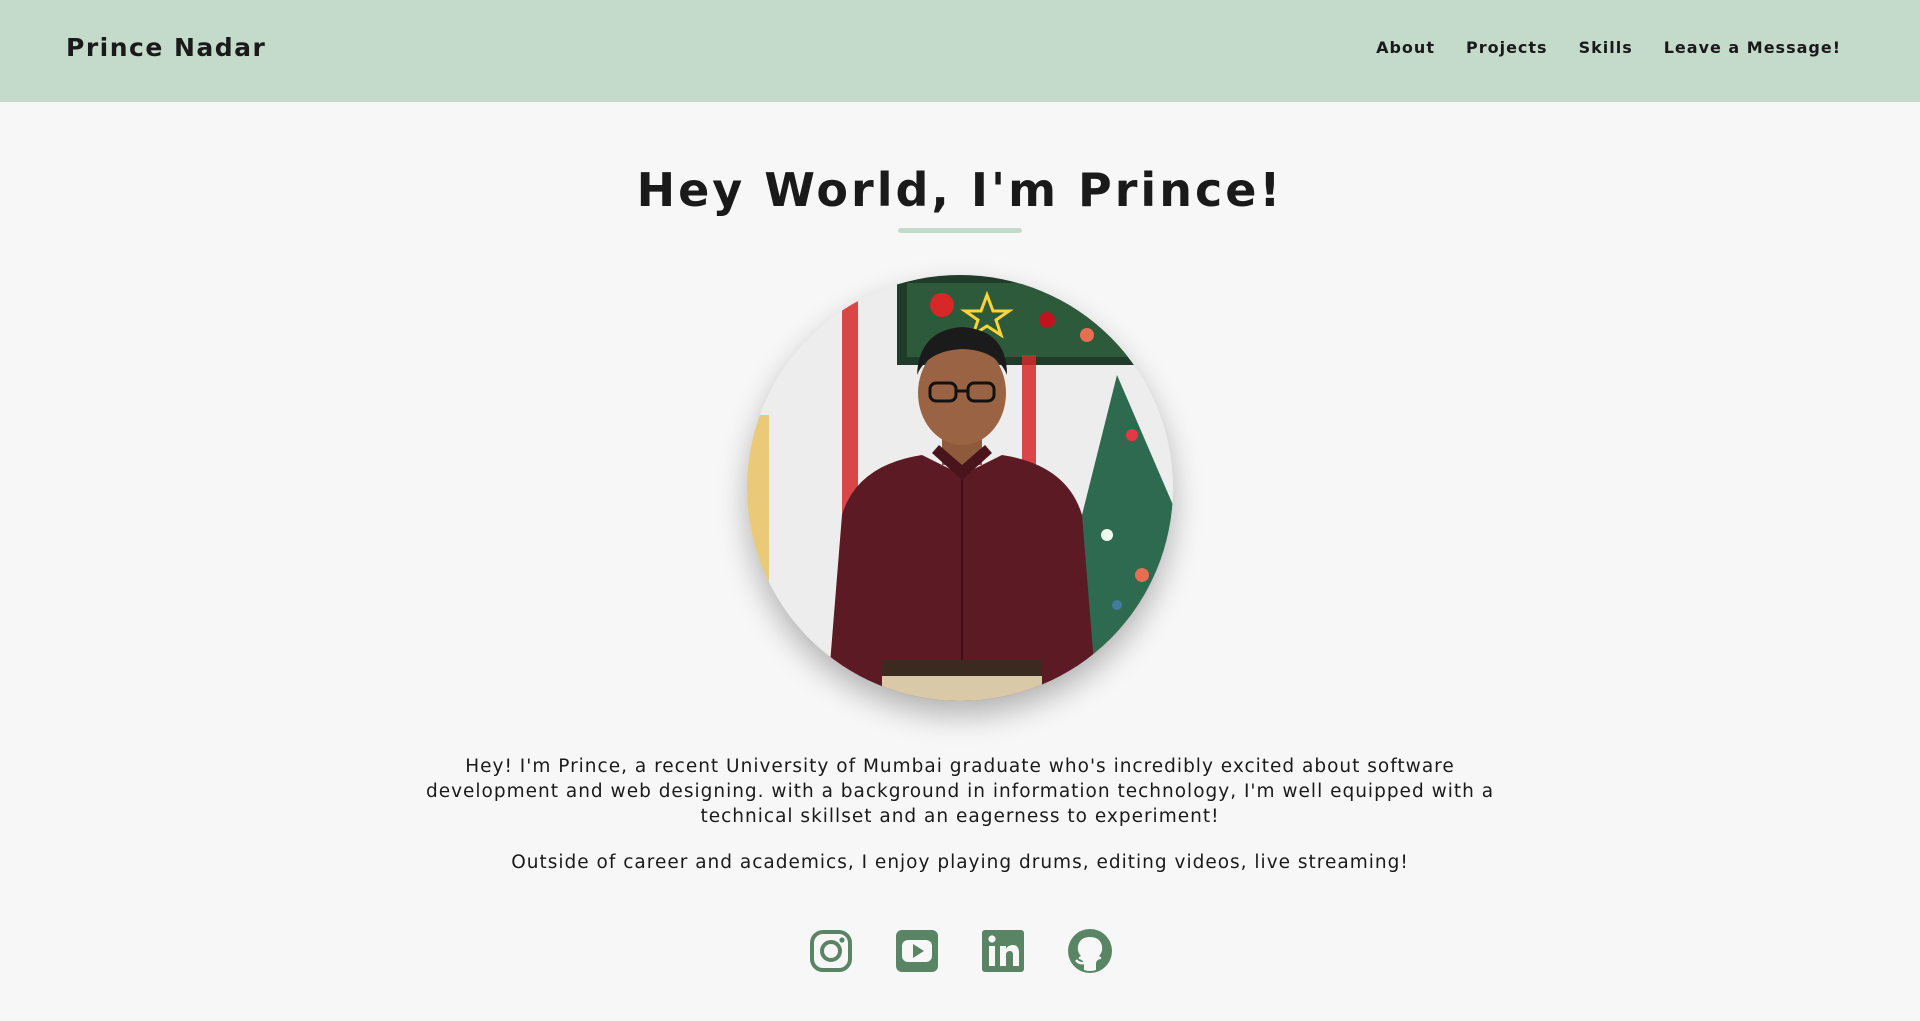  What do you see at coordinates (960, 230) in the screenshot?
I see `title-underline` at bounding box center [960, 230].